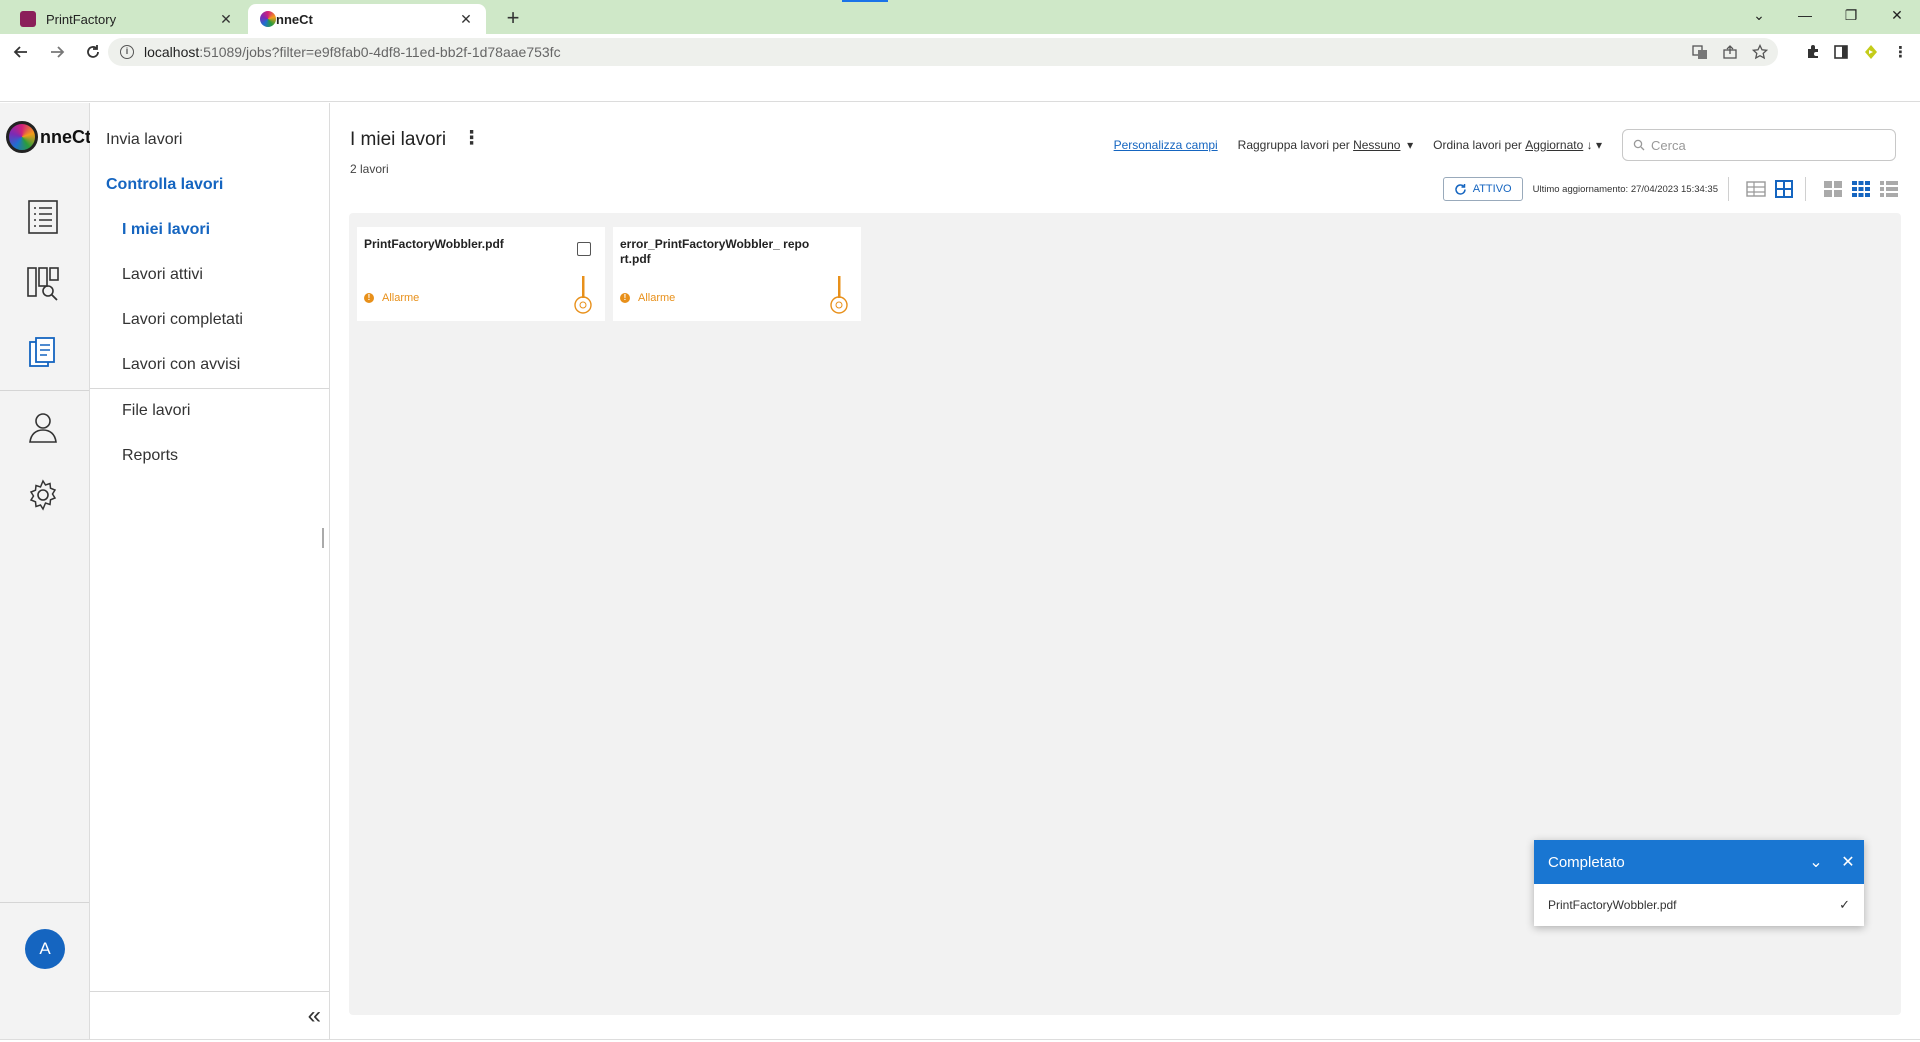 Image resolution: width=1920 pixels, height=1042 pixels. What do you see at coordinates (1766, 145) in the screenshot?
I see `search-input` at bounding box center [1766, 145].